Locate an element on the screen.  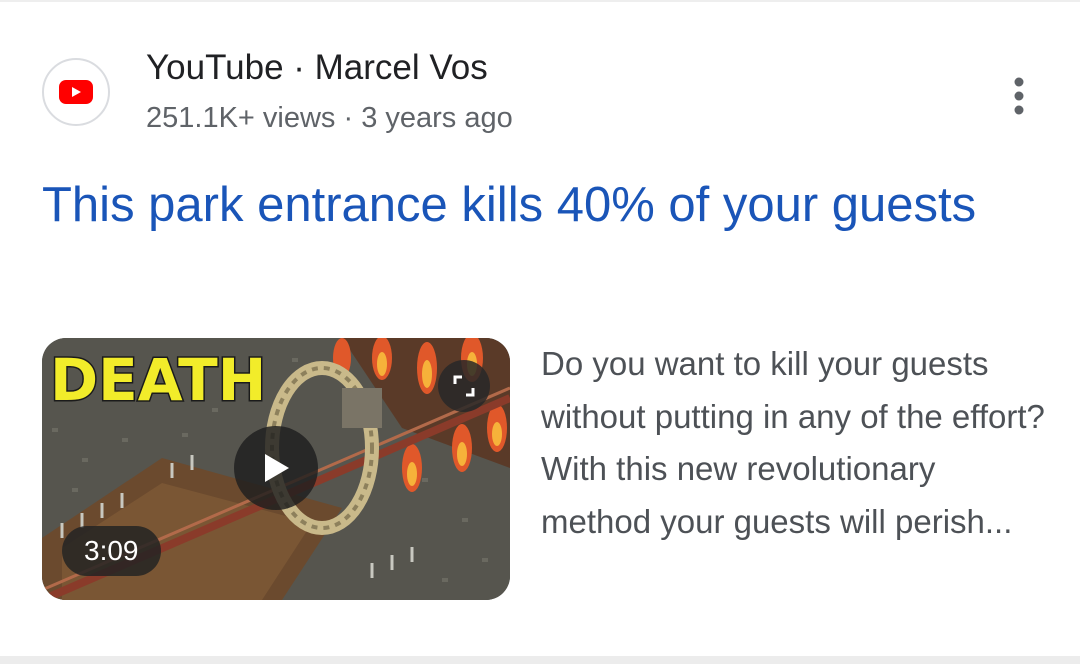
source-favicon is located at coordinates (76, 92).